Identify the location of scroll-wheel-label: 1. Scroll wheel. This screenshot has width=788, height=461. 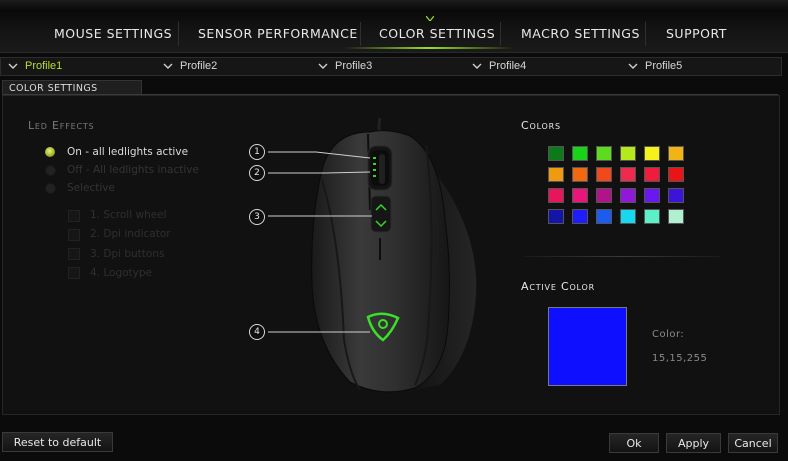
(128, 215).